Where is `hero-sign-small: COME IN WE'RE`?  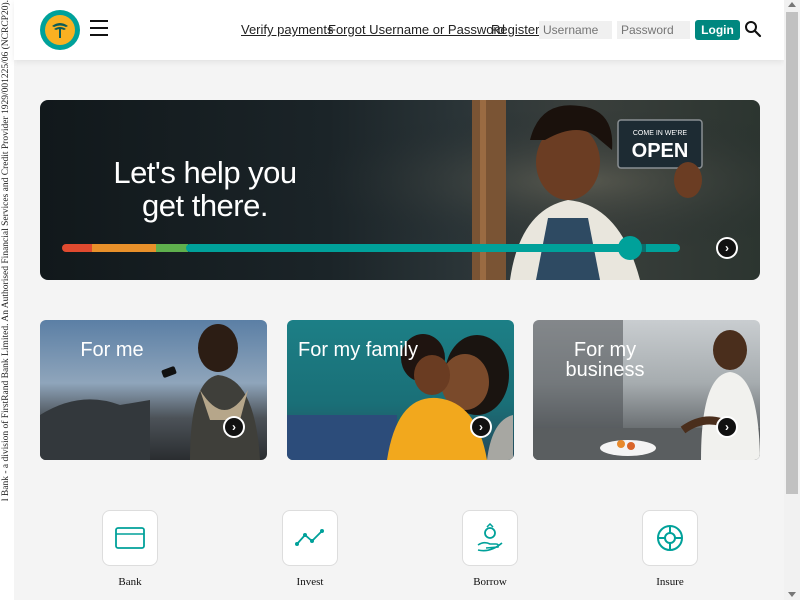 hero-sign-small: COME IN WE'RE is located at coordinates (660, 133).